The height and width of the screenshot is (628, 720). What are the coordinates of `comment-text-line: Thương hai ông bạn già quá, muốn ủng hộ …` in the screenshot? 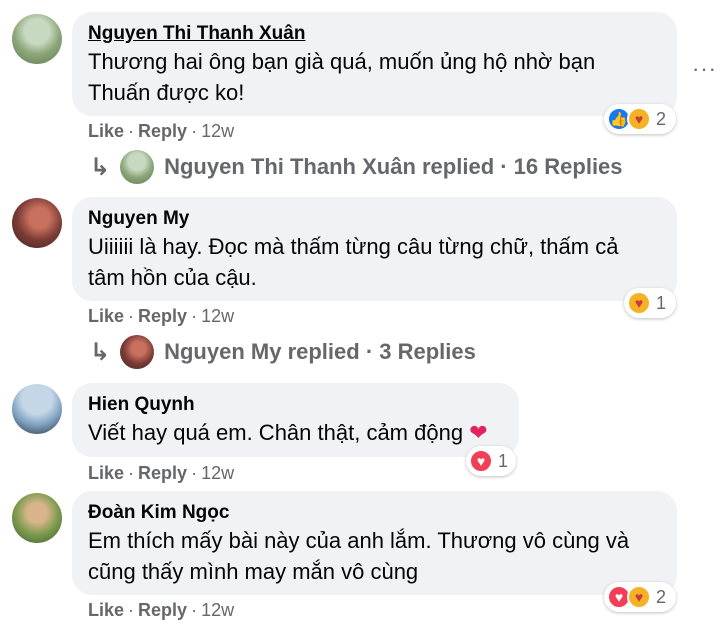 It's located at (342, 61).